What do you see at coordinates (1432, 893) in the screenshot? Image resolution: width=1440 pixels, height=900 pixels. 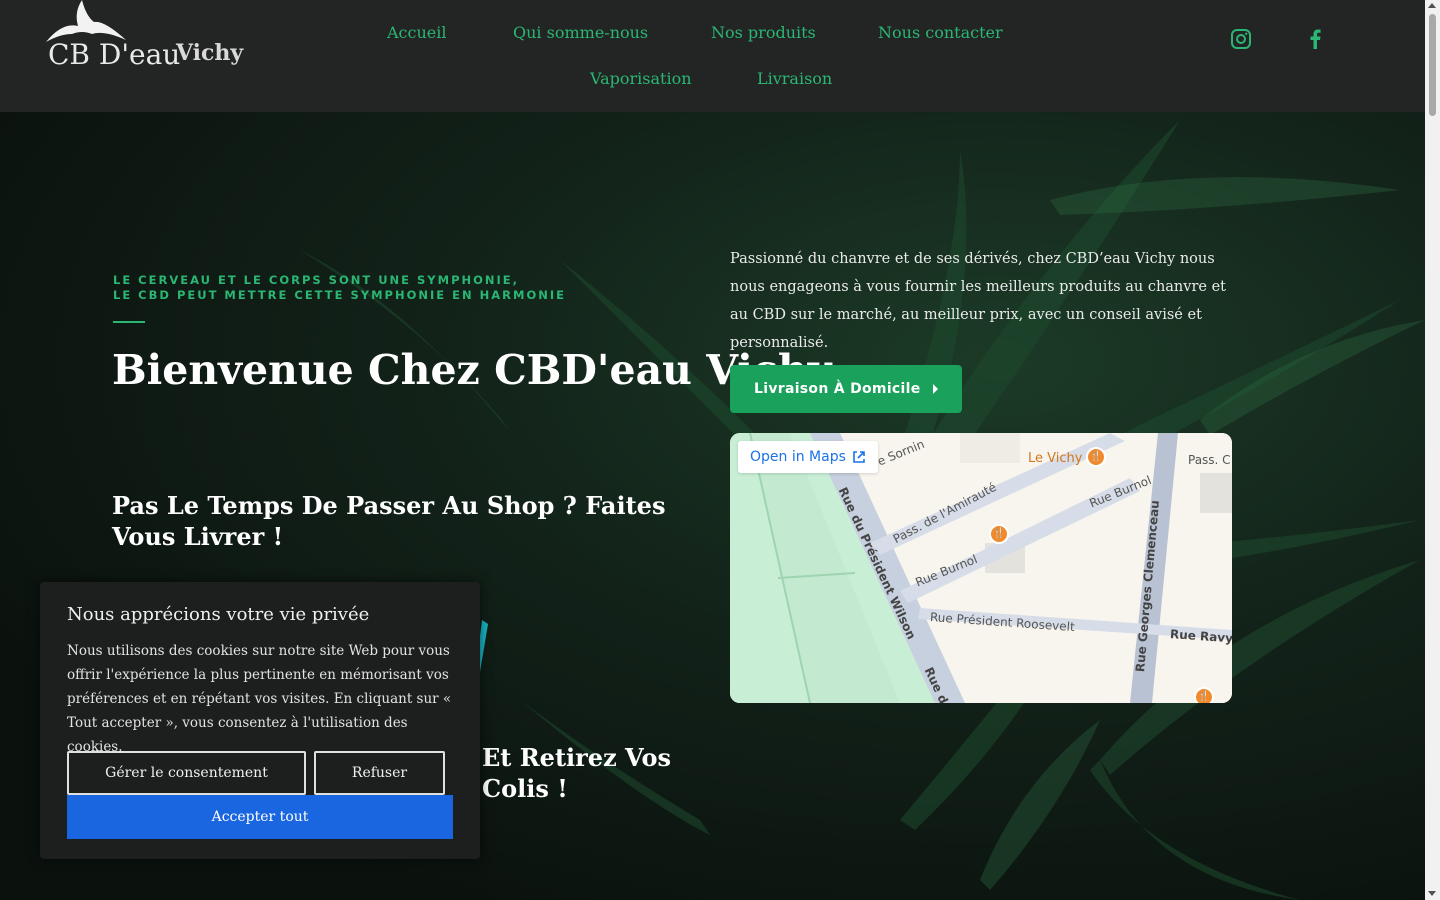 I see `scroll-down-arrow-icon` at bounding box center [1432, 893].